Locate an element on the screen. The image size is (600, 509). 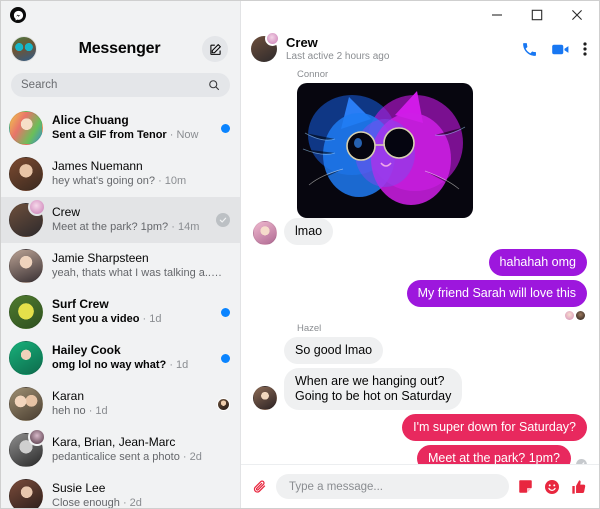
neon-cat-photo is located at coordinates (385, 150).